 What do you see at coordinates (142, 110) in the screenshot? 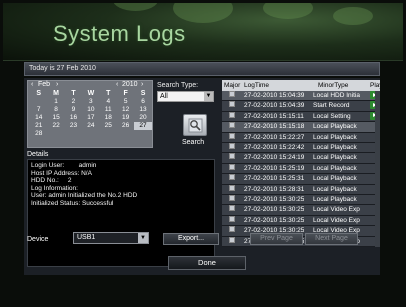
I see `calendar-day: 13` at bounding box center [142, 110].